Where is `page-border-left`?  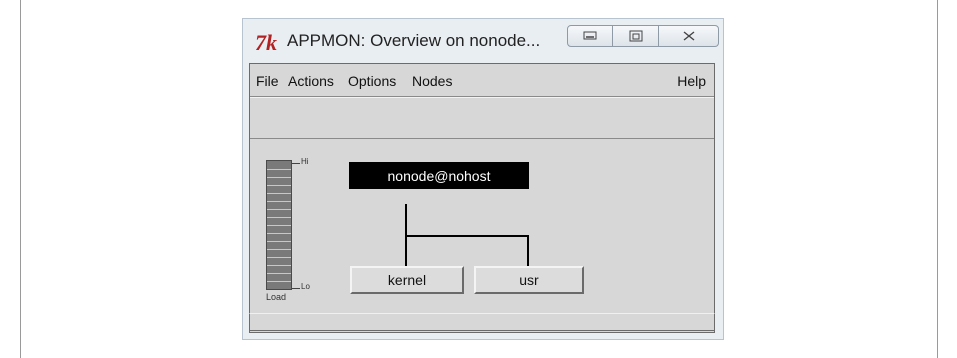
page-border-left is located at coordinates (20, 179).